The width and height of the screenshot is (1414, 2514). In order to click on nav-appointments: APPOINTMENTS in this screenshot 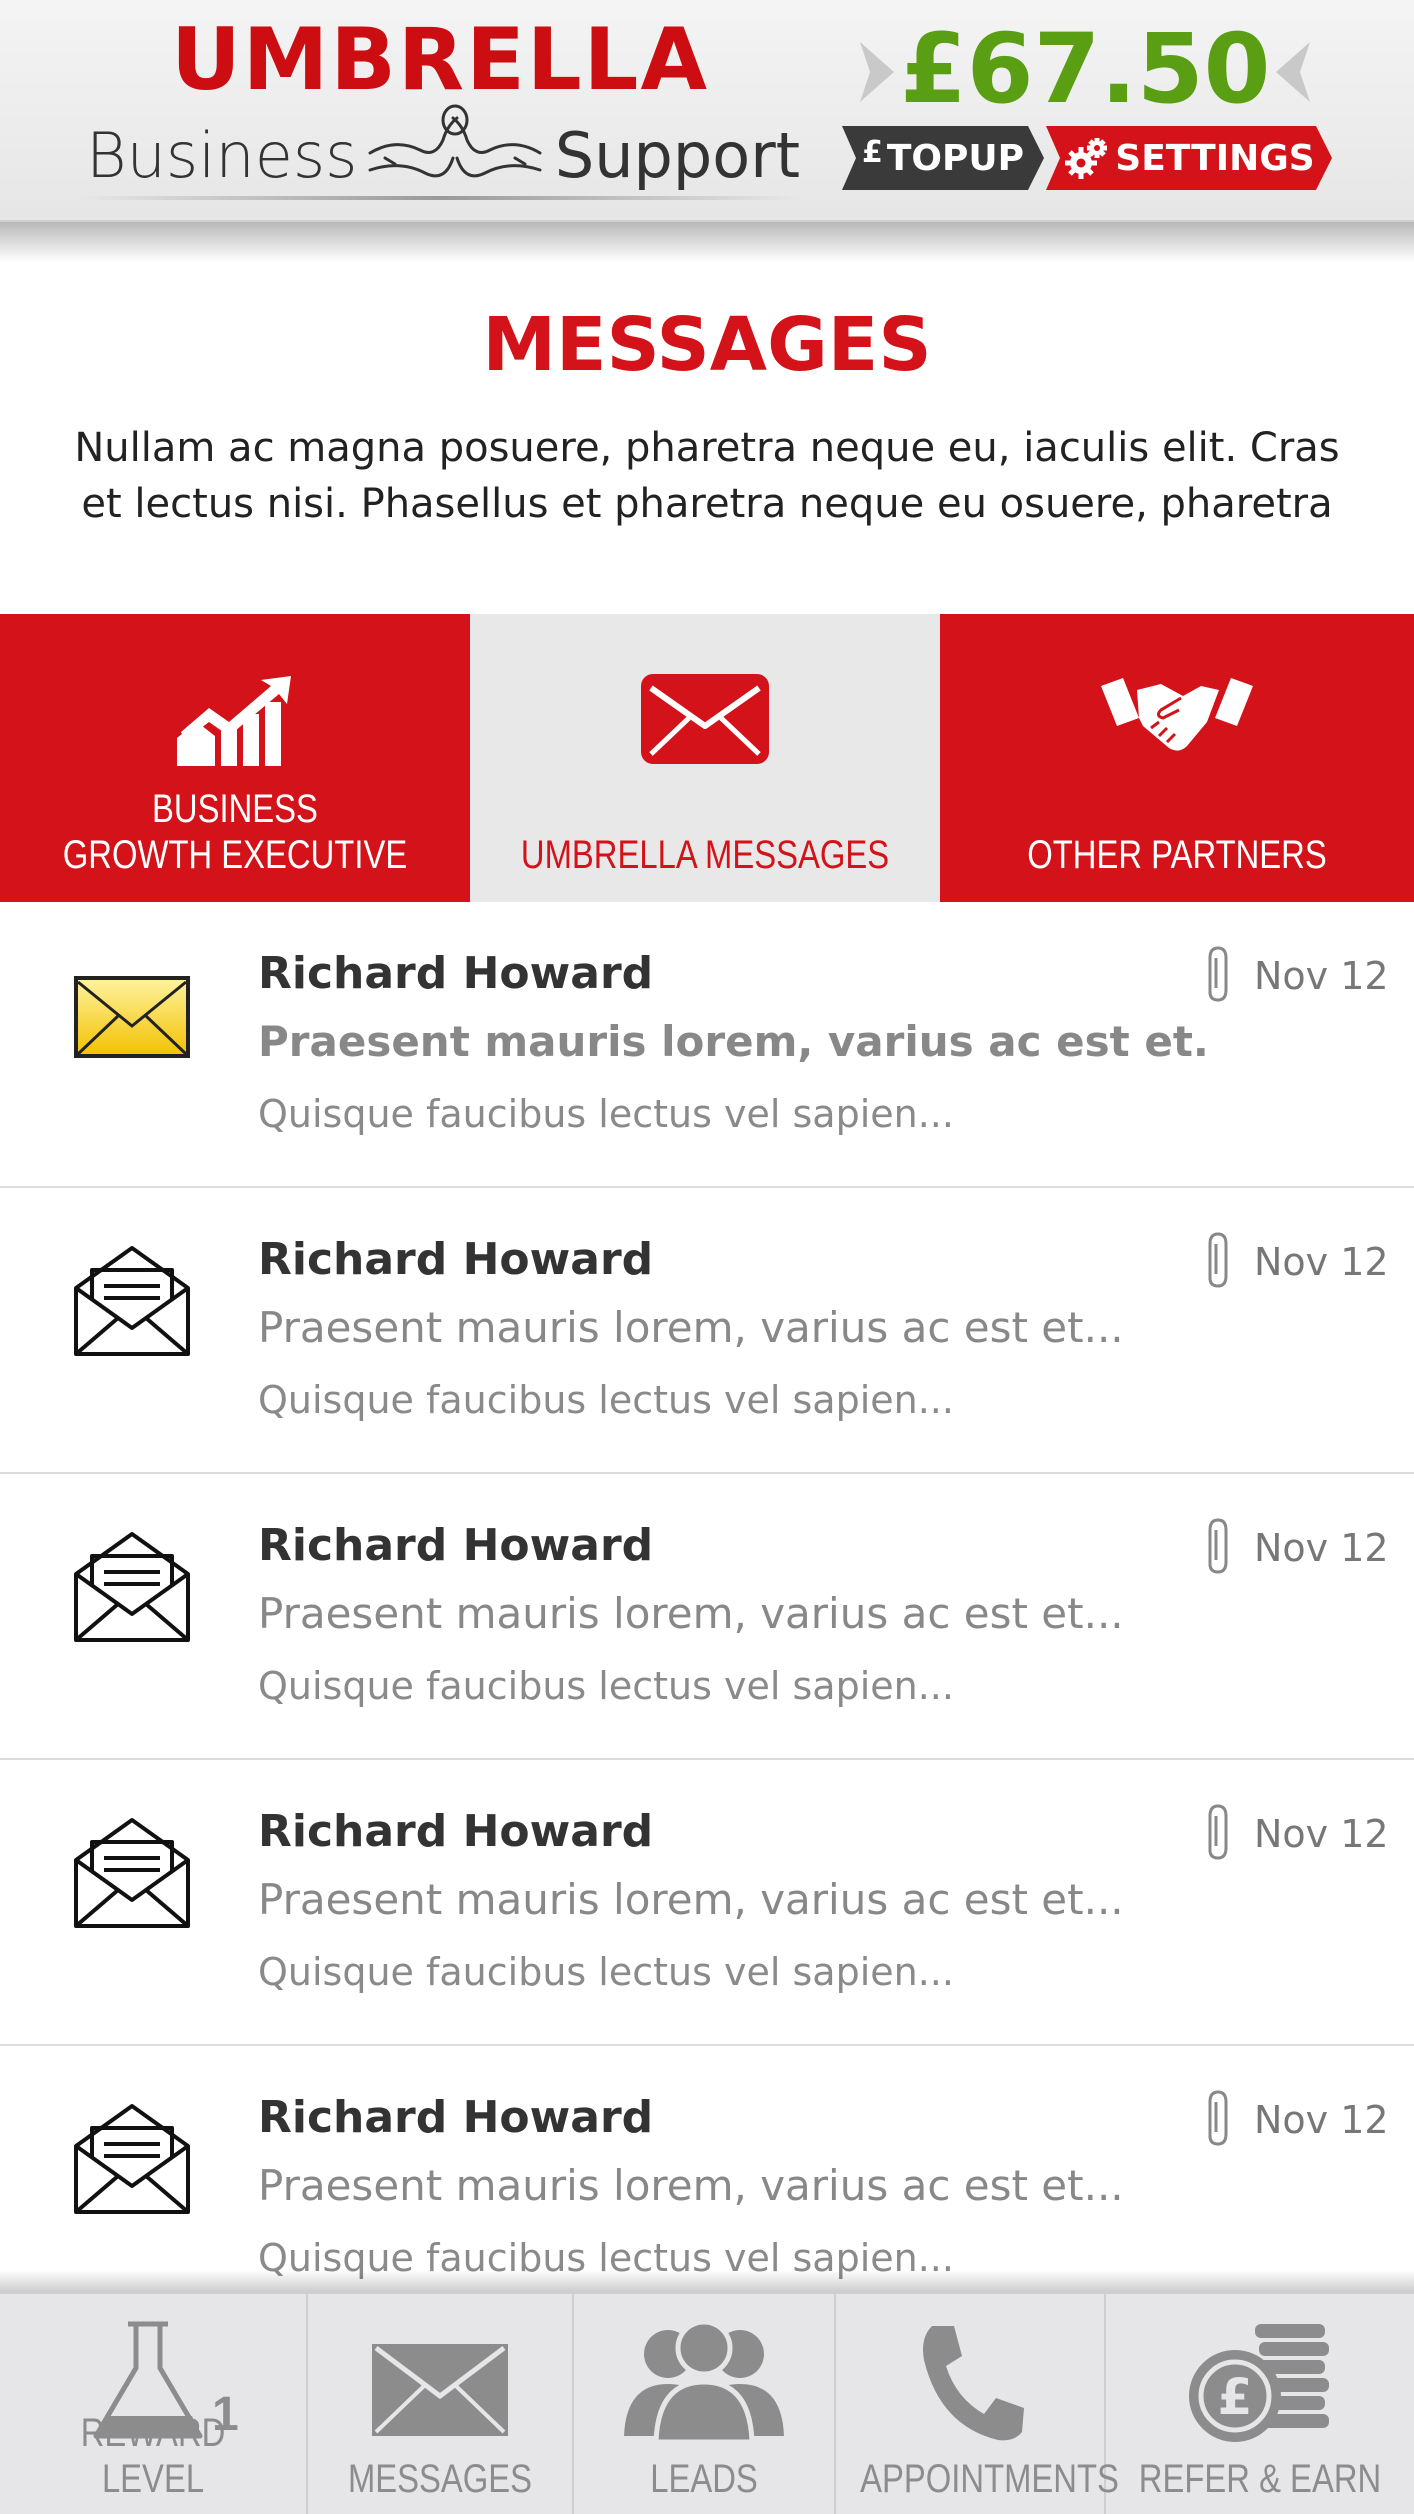, I will do `click(977, 2404)`.